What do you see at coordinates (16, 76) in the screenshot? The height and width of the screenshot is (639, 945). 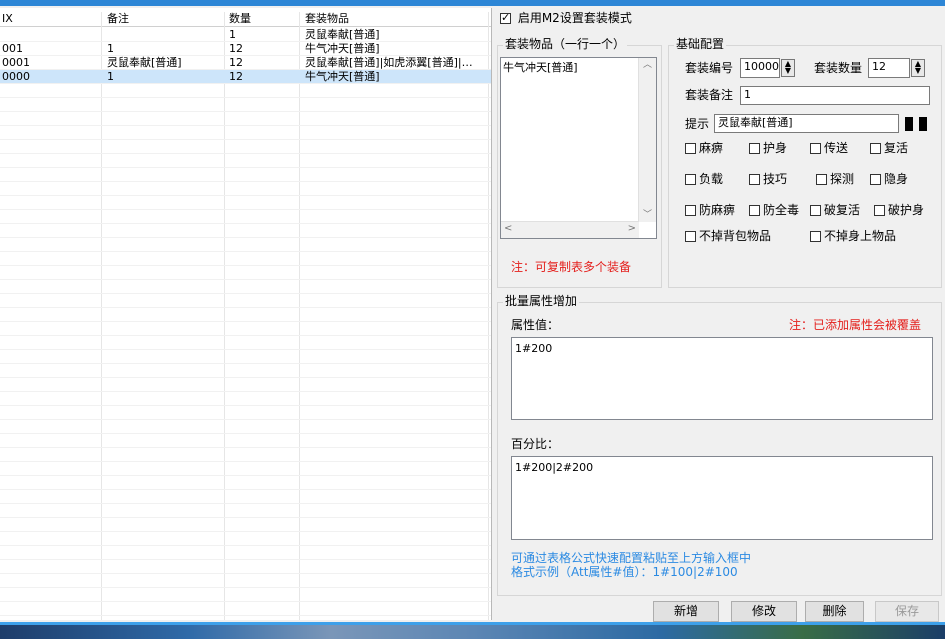 I see `cell-ix: 0000` at bounding box center [16, 76].